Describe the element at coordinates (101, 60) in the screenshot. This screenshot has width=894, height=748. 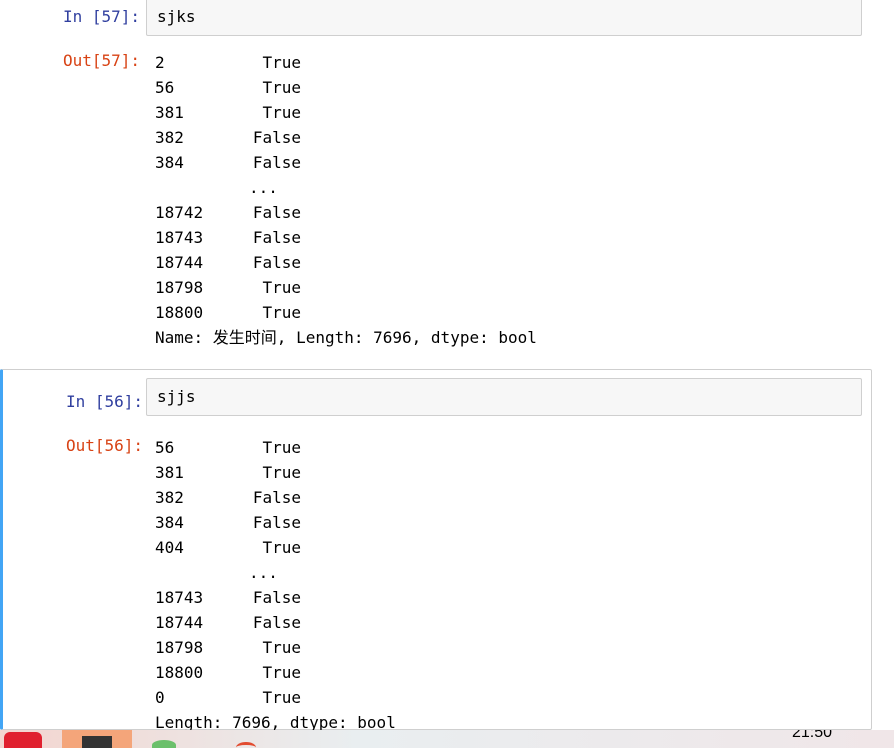
I see `output-prompt: Out[57]:` at that location.